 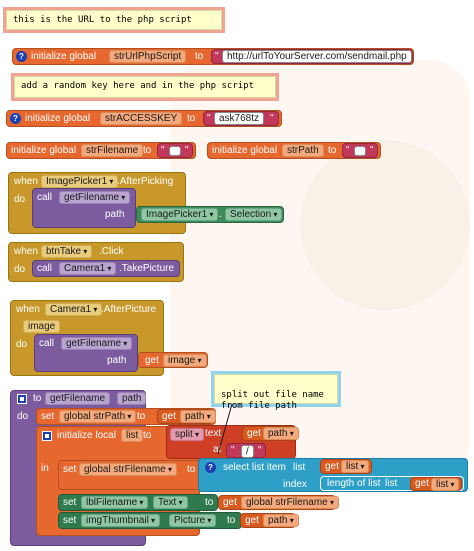 What do you see at coordinates (42, 326) in the screenshot?
I see `param-image: image` at bounding box center [42, 326].